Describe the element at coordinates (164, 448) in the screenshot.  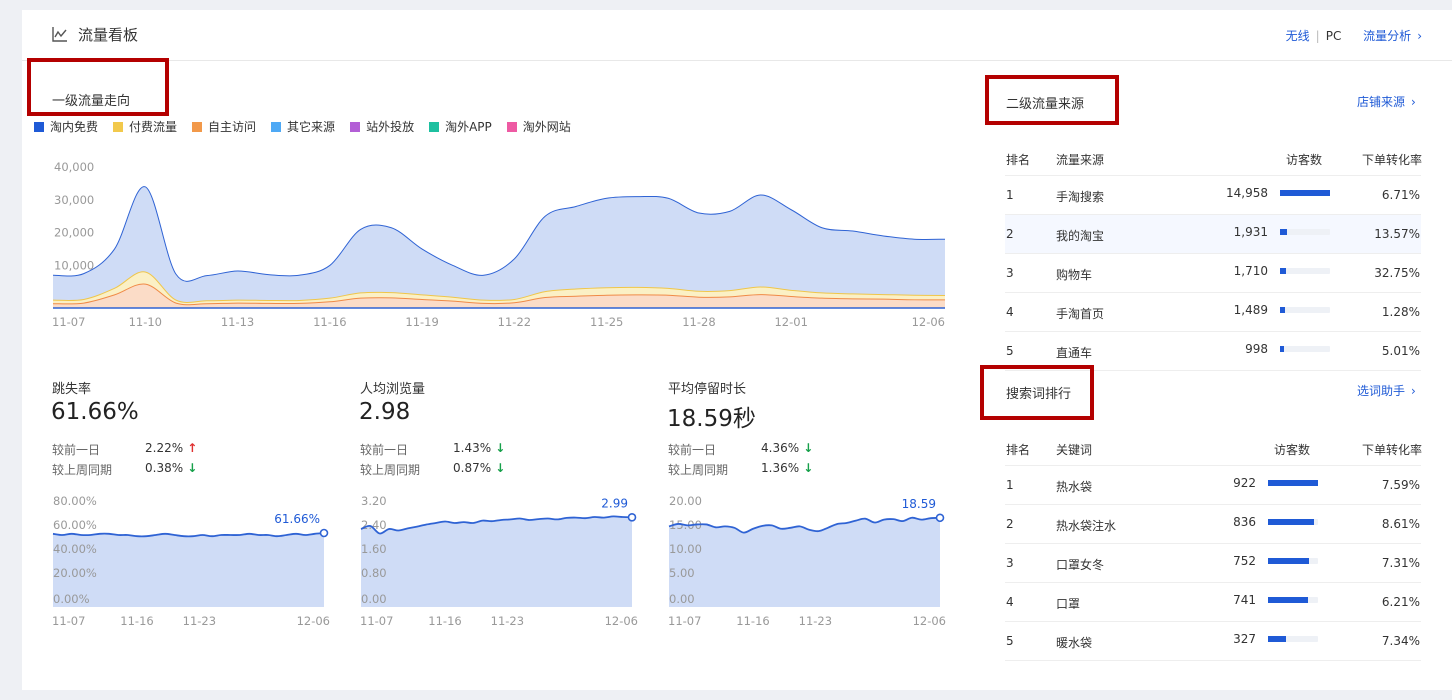
I see `comparison-percent: 2.22%` at that location.